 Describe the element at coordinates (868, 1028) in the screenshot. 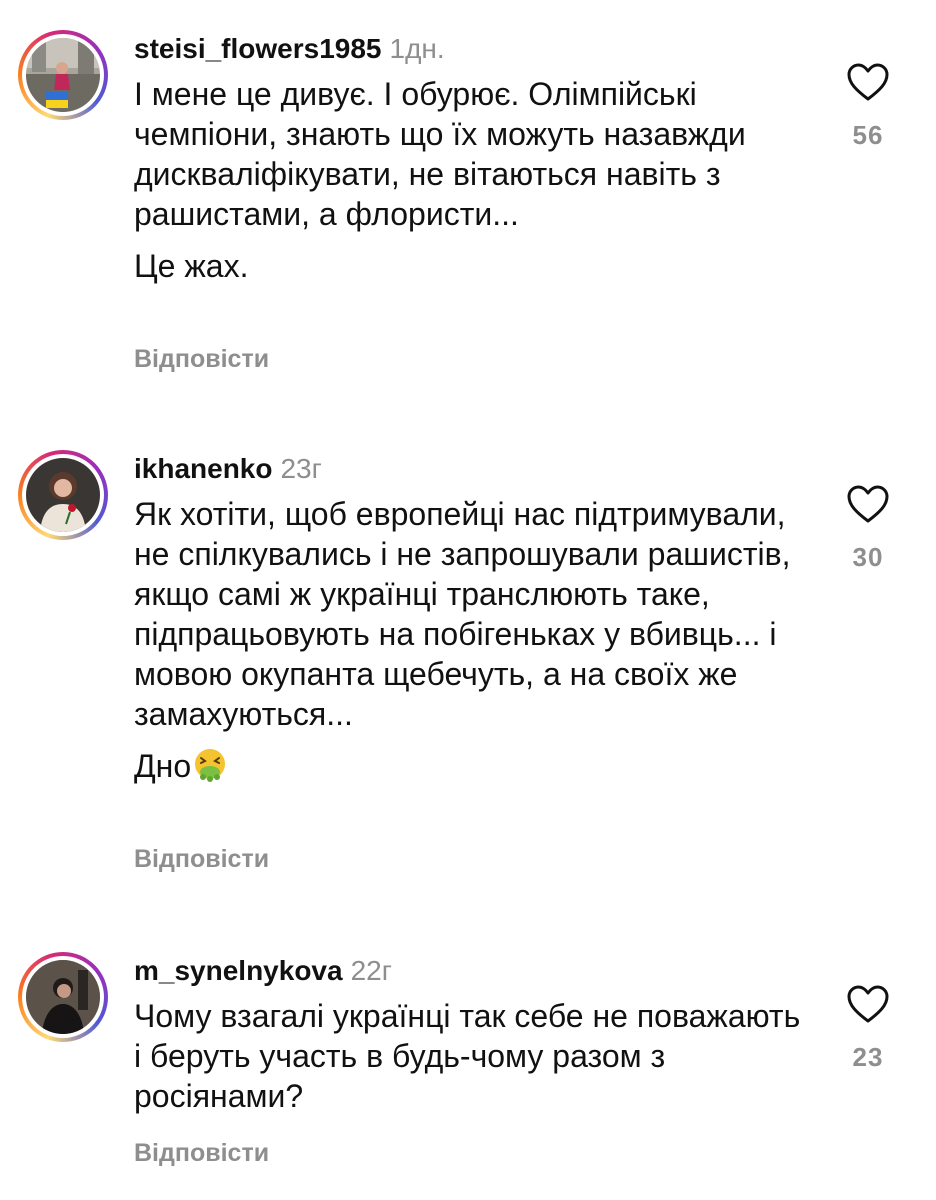

I see `like-control: 23` at that location.